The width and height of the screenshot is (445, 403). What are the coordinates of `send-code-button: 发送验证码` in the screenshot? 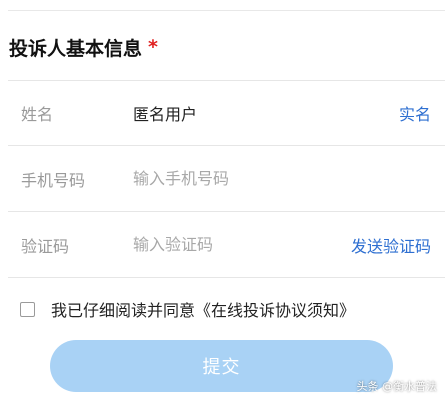 It's located at (391, 245).